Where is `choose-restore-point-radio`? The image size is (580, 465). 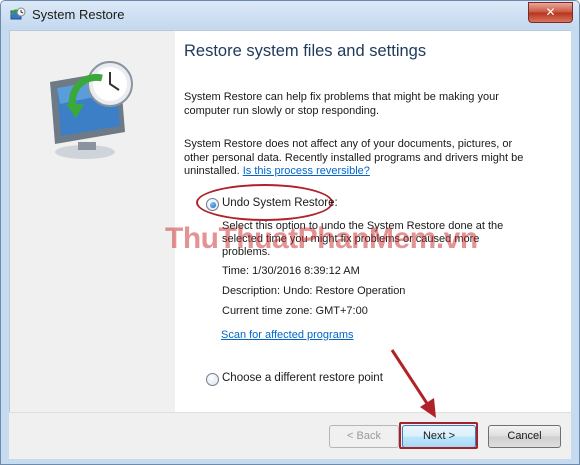
choose-restore-point-radio is located at coordinates (212, 379).